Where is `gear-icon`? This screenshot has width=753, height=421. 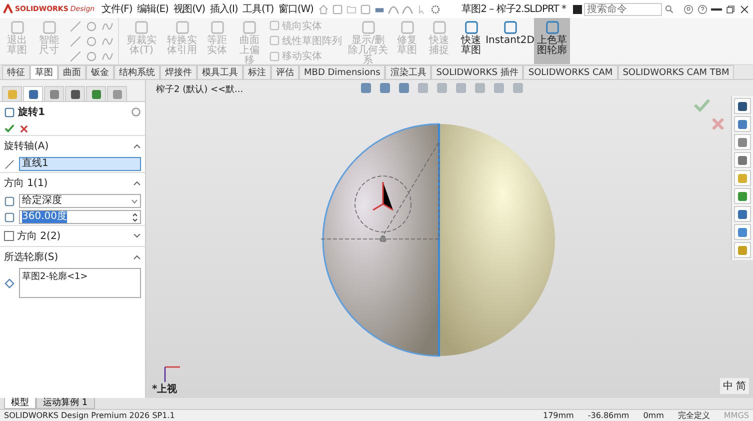 gear-icon is located at coordinates (436, 9).